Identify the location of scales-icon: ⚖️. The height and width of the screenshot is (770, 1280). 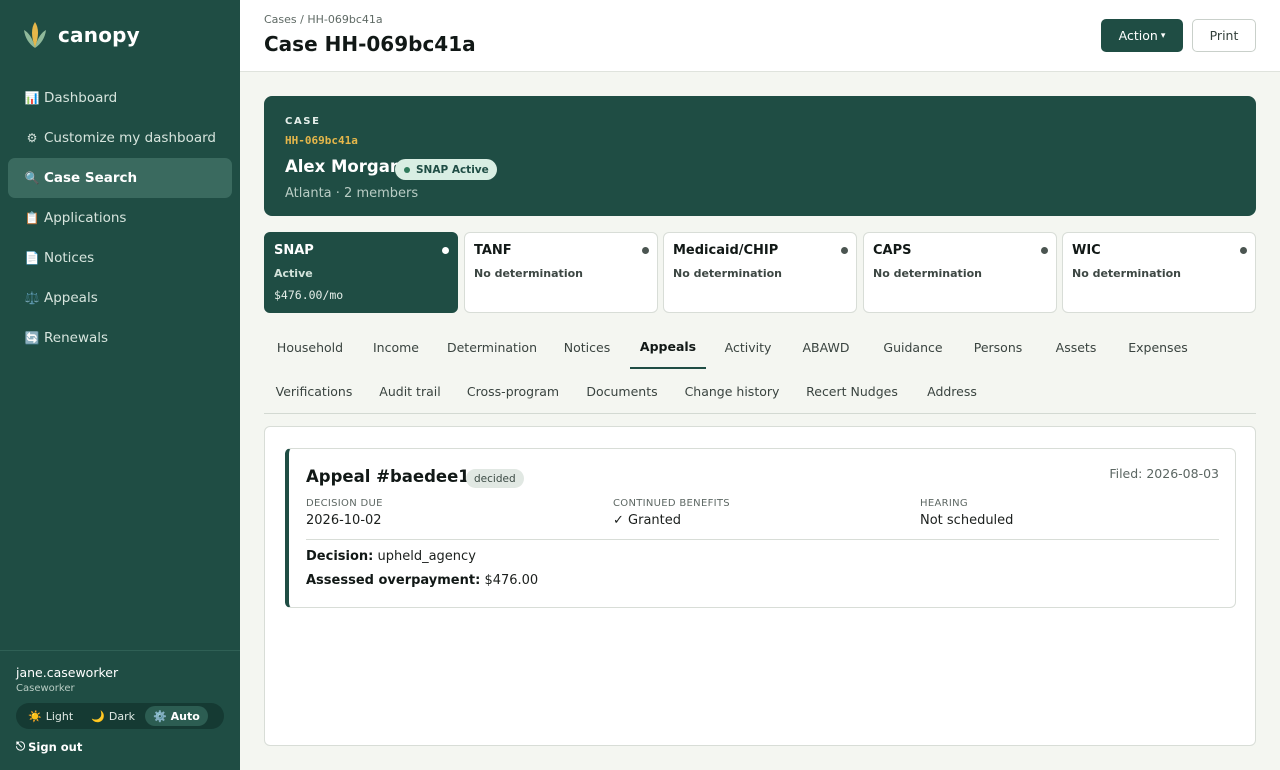
(32, 298).